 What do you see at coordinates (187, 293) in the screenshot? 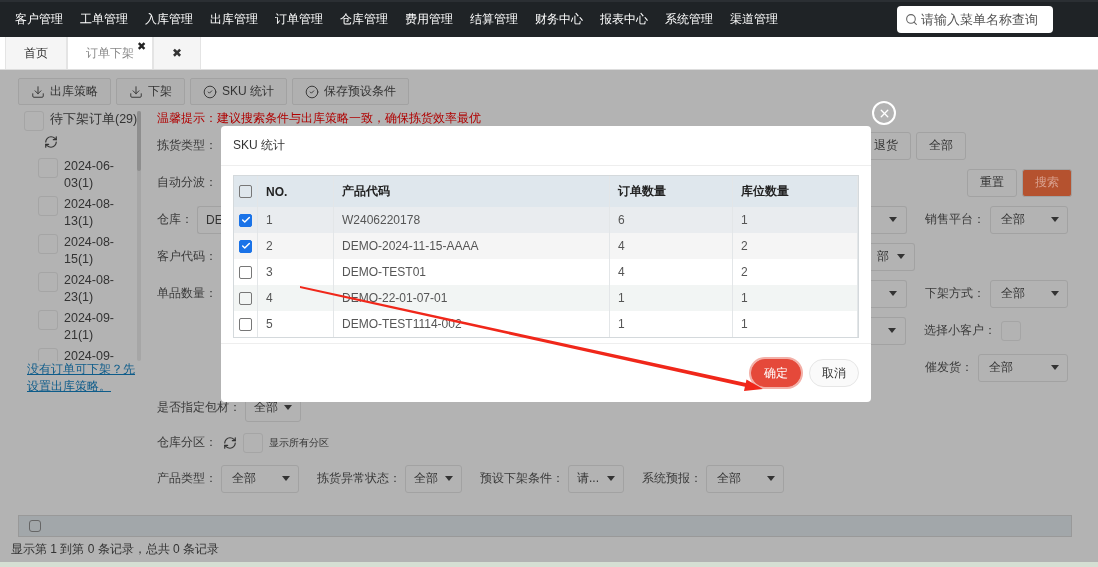
I see `field-label: 单品数量：` at bounding box center [187, 293].